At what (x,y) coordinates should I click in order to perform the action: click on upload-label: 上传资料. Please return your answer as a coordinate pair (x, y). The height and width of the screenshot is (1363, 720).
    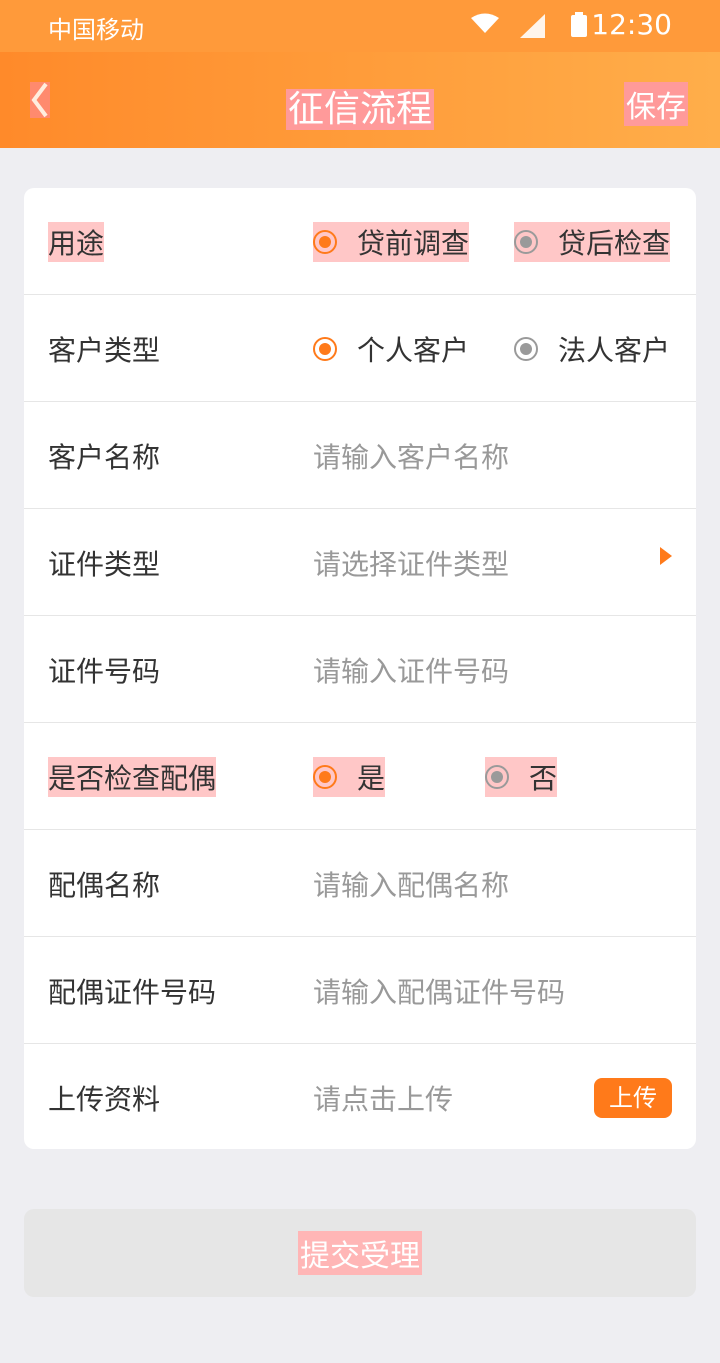
    Looking at the image, I should click on (104, 1099).